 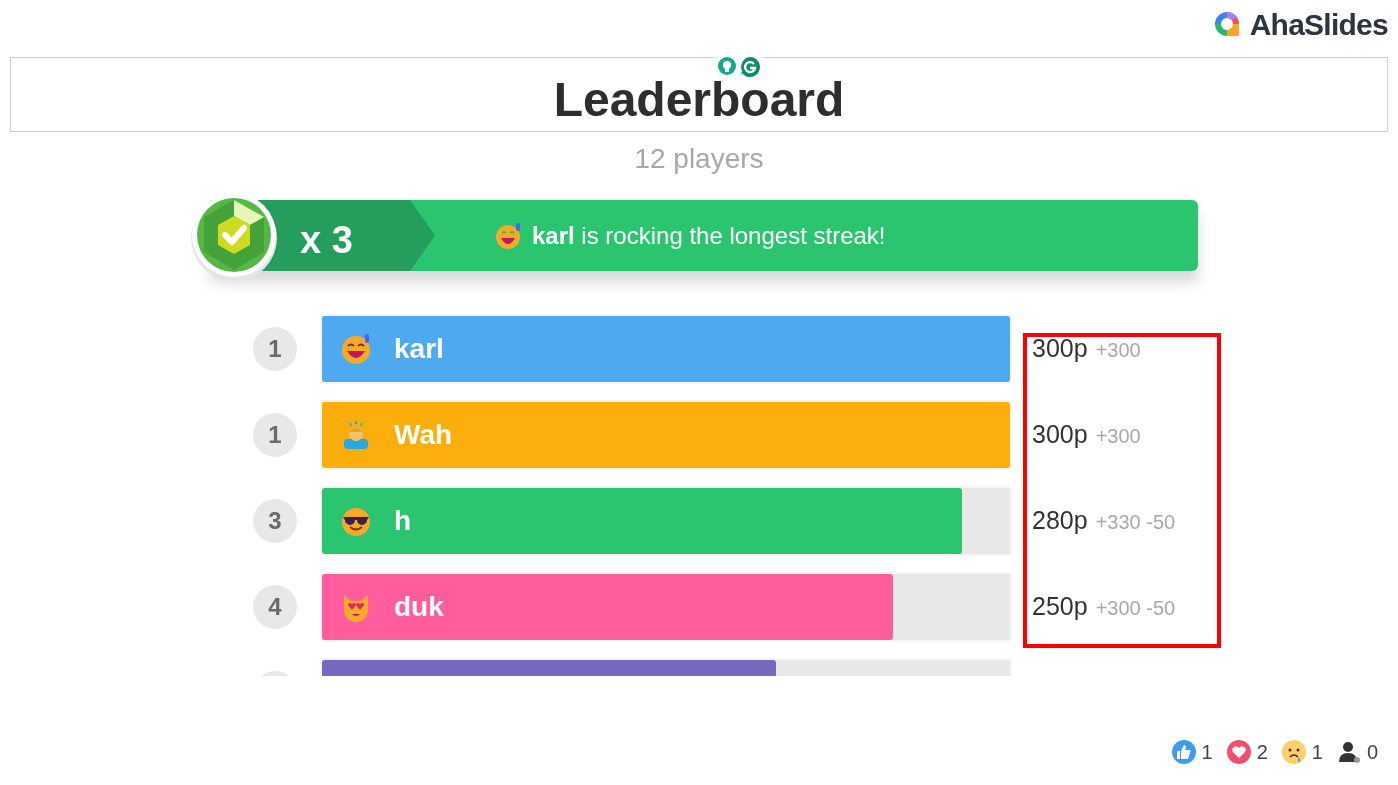 I want to click on score-change: +300 -50, so click(x=1135, y=609).